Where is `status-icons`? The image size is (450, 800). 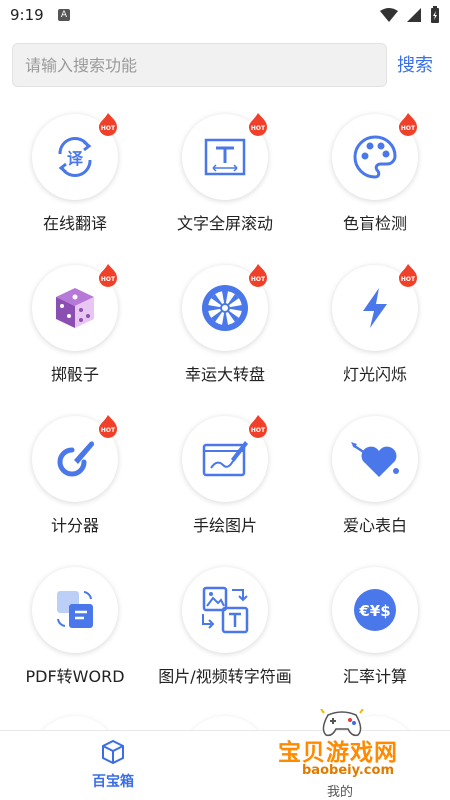
status-icons is located at coordinates (410, 15).